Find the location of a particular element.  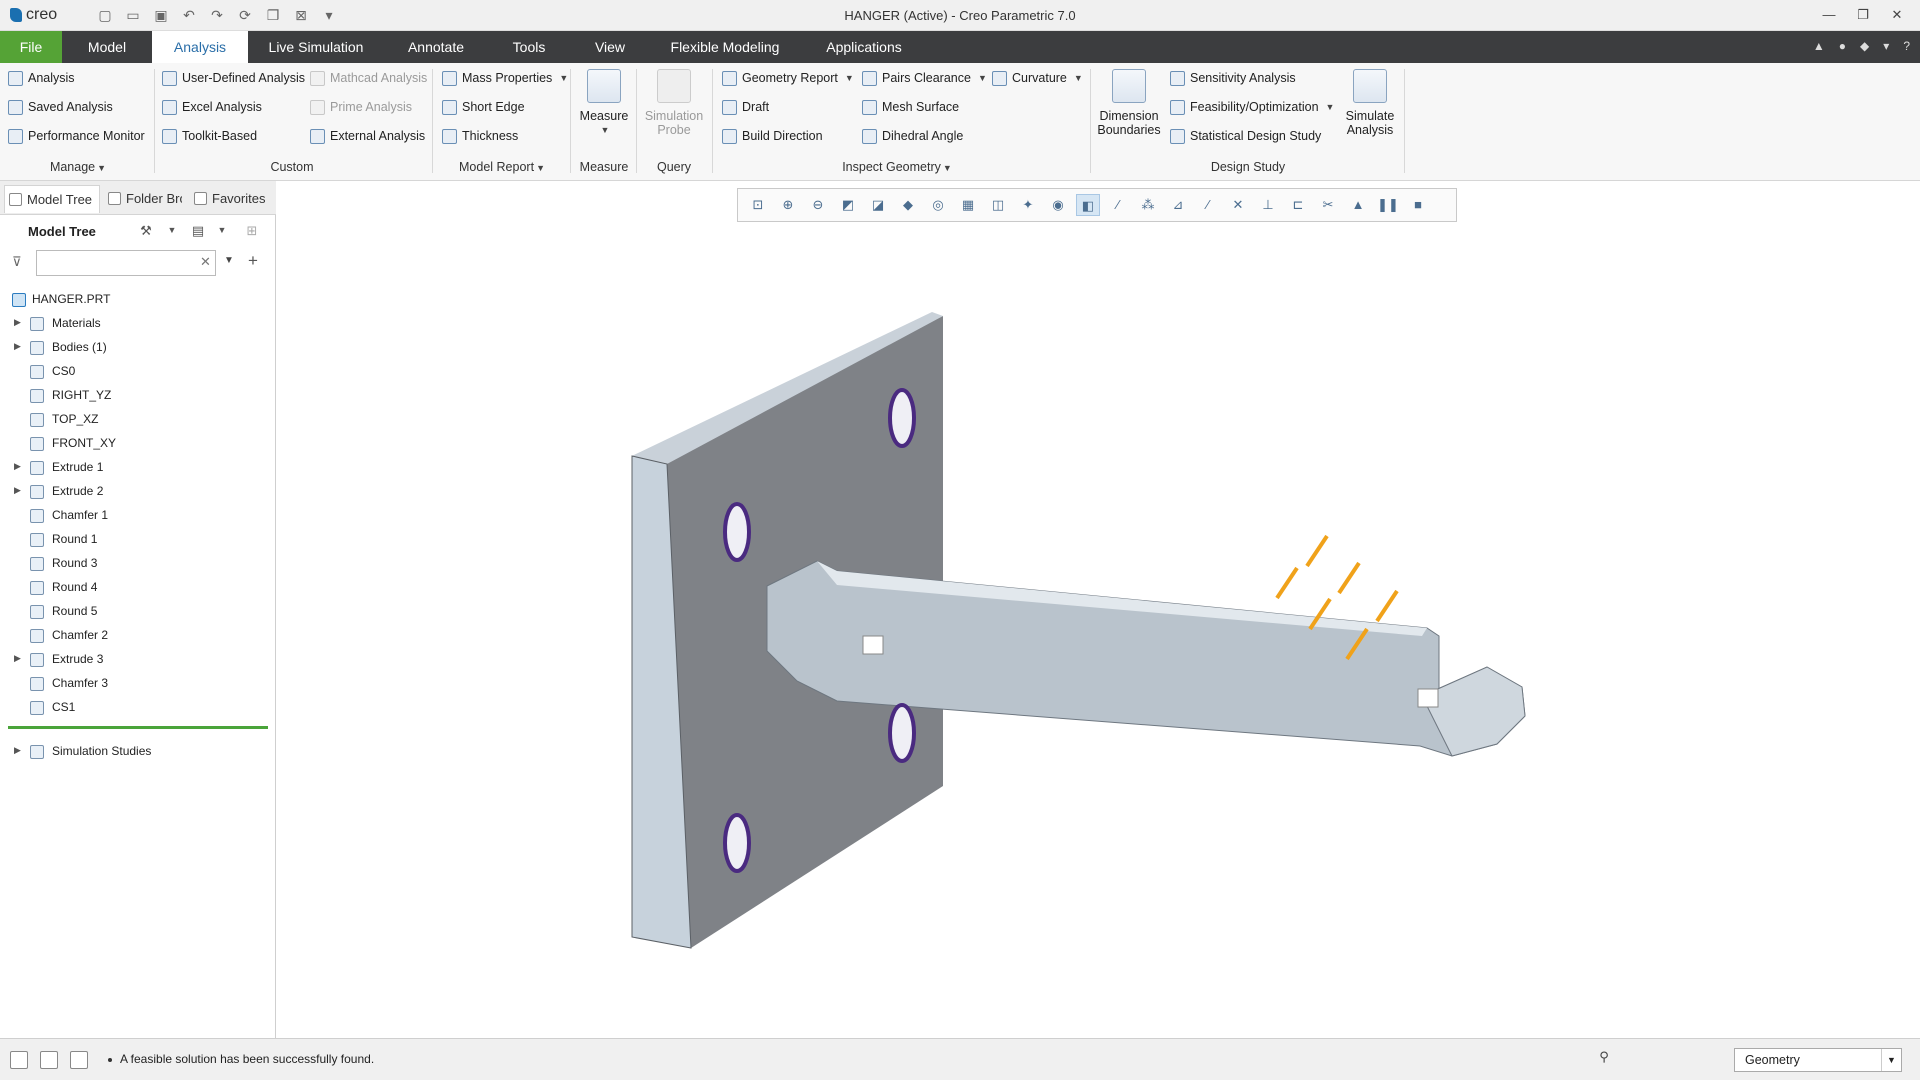

excel-analysis-button: Excel Analysis is located at coordinates (212, 107).